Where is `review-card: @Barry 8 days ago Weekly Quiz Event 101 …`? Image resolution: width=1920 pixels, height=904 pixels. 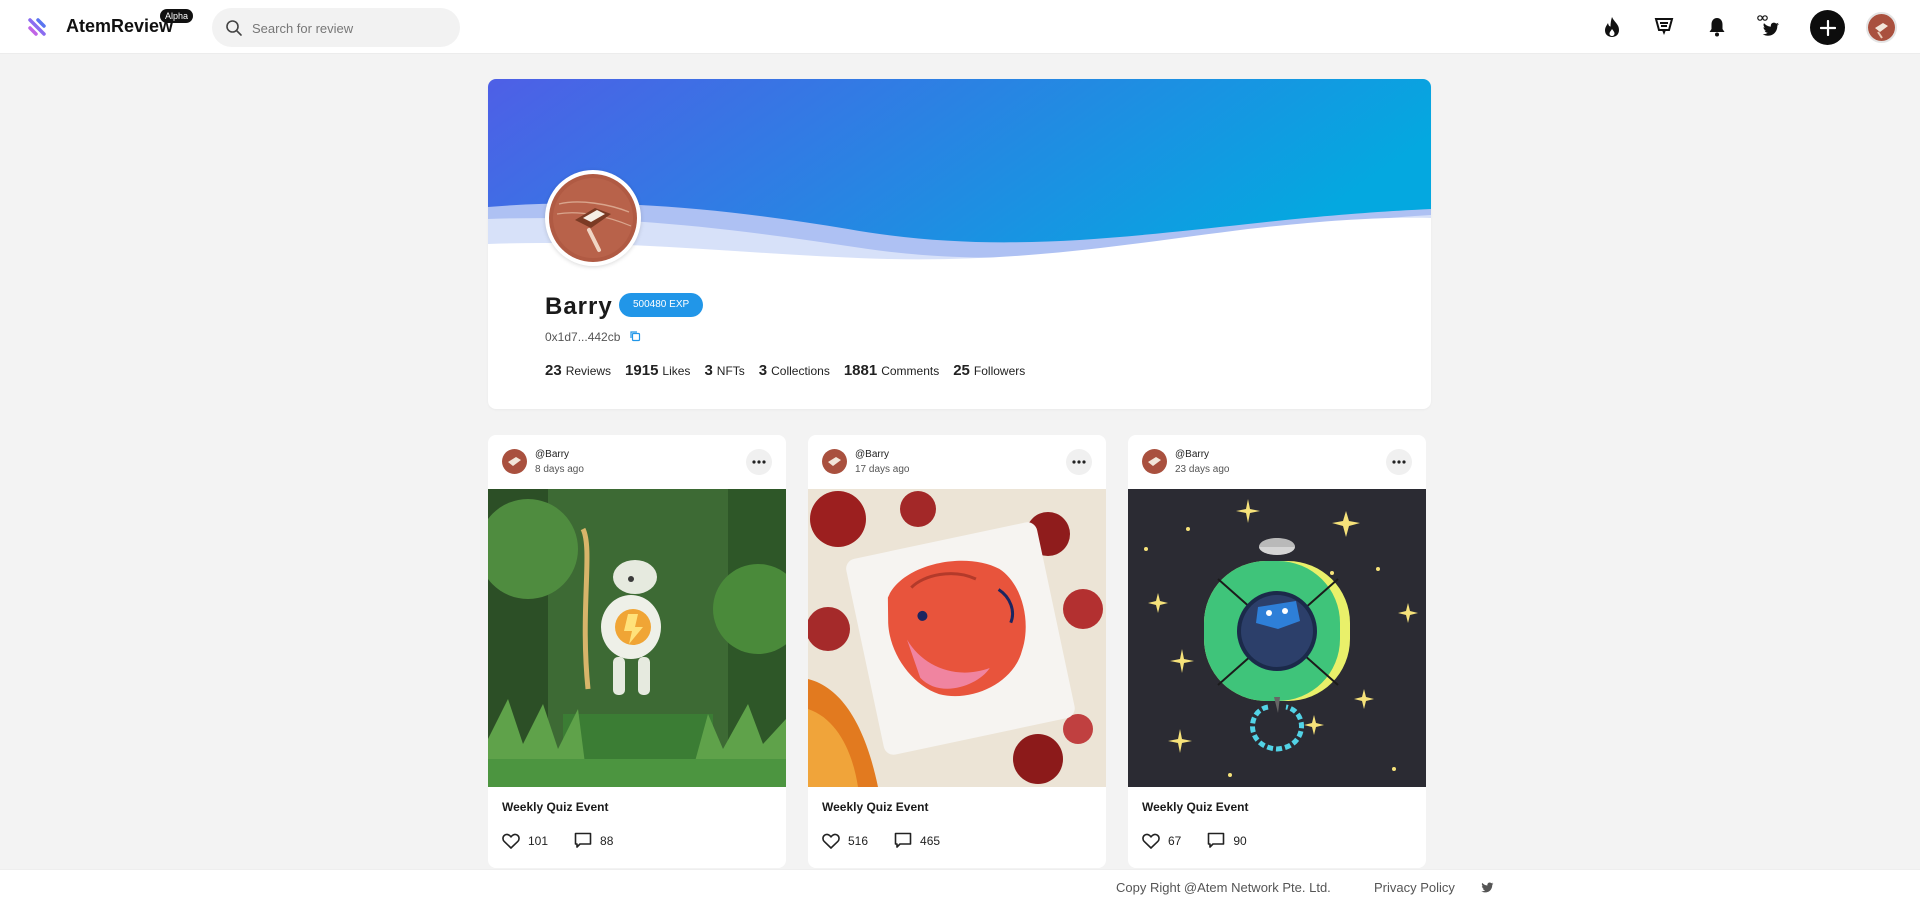 review-card: @Barry 8 days ago Weekly Quiz Event 101 … is located at coordinates (637, 651).